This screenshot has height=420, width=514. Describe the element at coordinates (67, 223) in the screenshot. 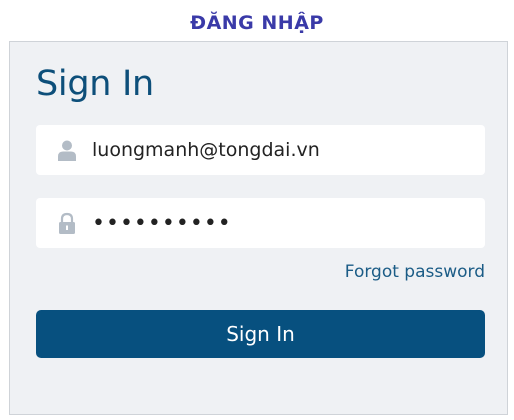

I see `lock-icon` at that location.